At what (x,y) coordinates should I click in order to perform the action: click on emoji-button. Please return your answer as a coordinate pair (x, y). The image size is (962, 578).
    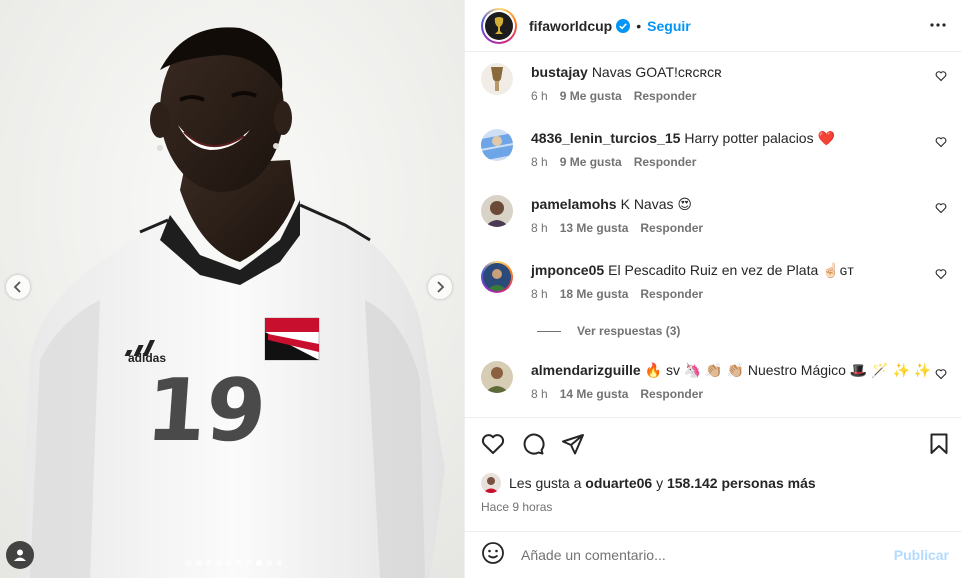
    Looking at the image, I should click on (493, 555).